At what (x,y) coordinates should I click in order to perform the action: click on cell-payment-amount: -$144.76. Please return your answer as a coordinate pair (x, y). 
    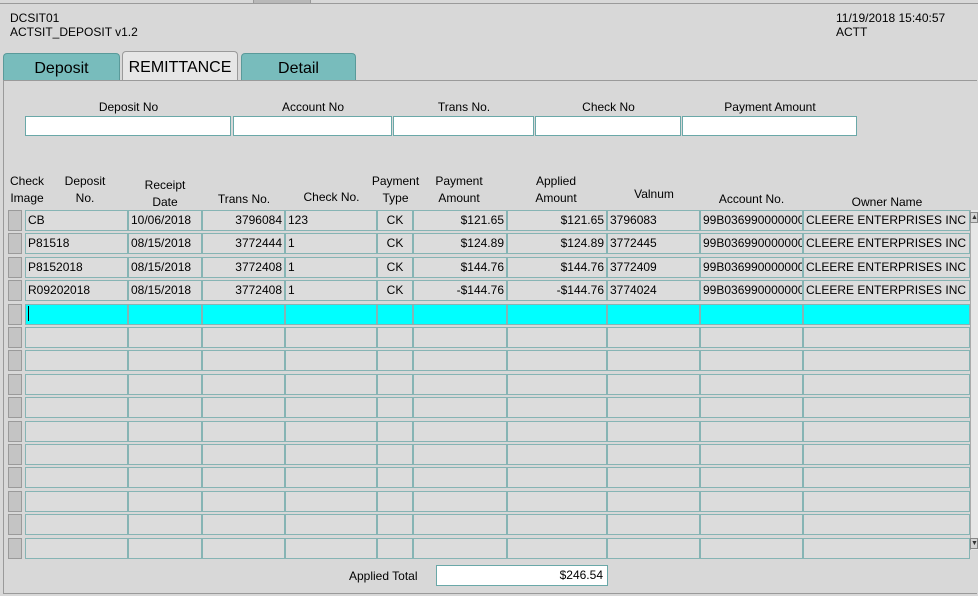
    Looking at the image, I should click on (460, 290).